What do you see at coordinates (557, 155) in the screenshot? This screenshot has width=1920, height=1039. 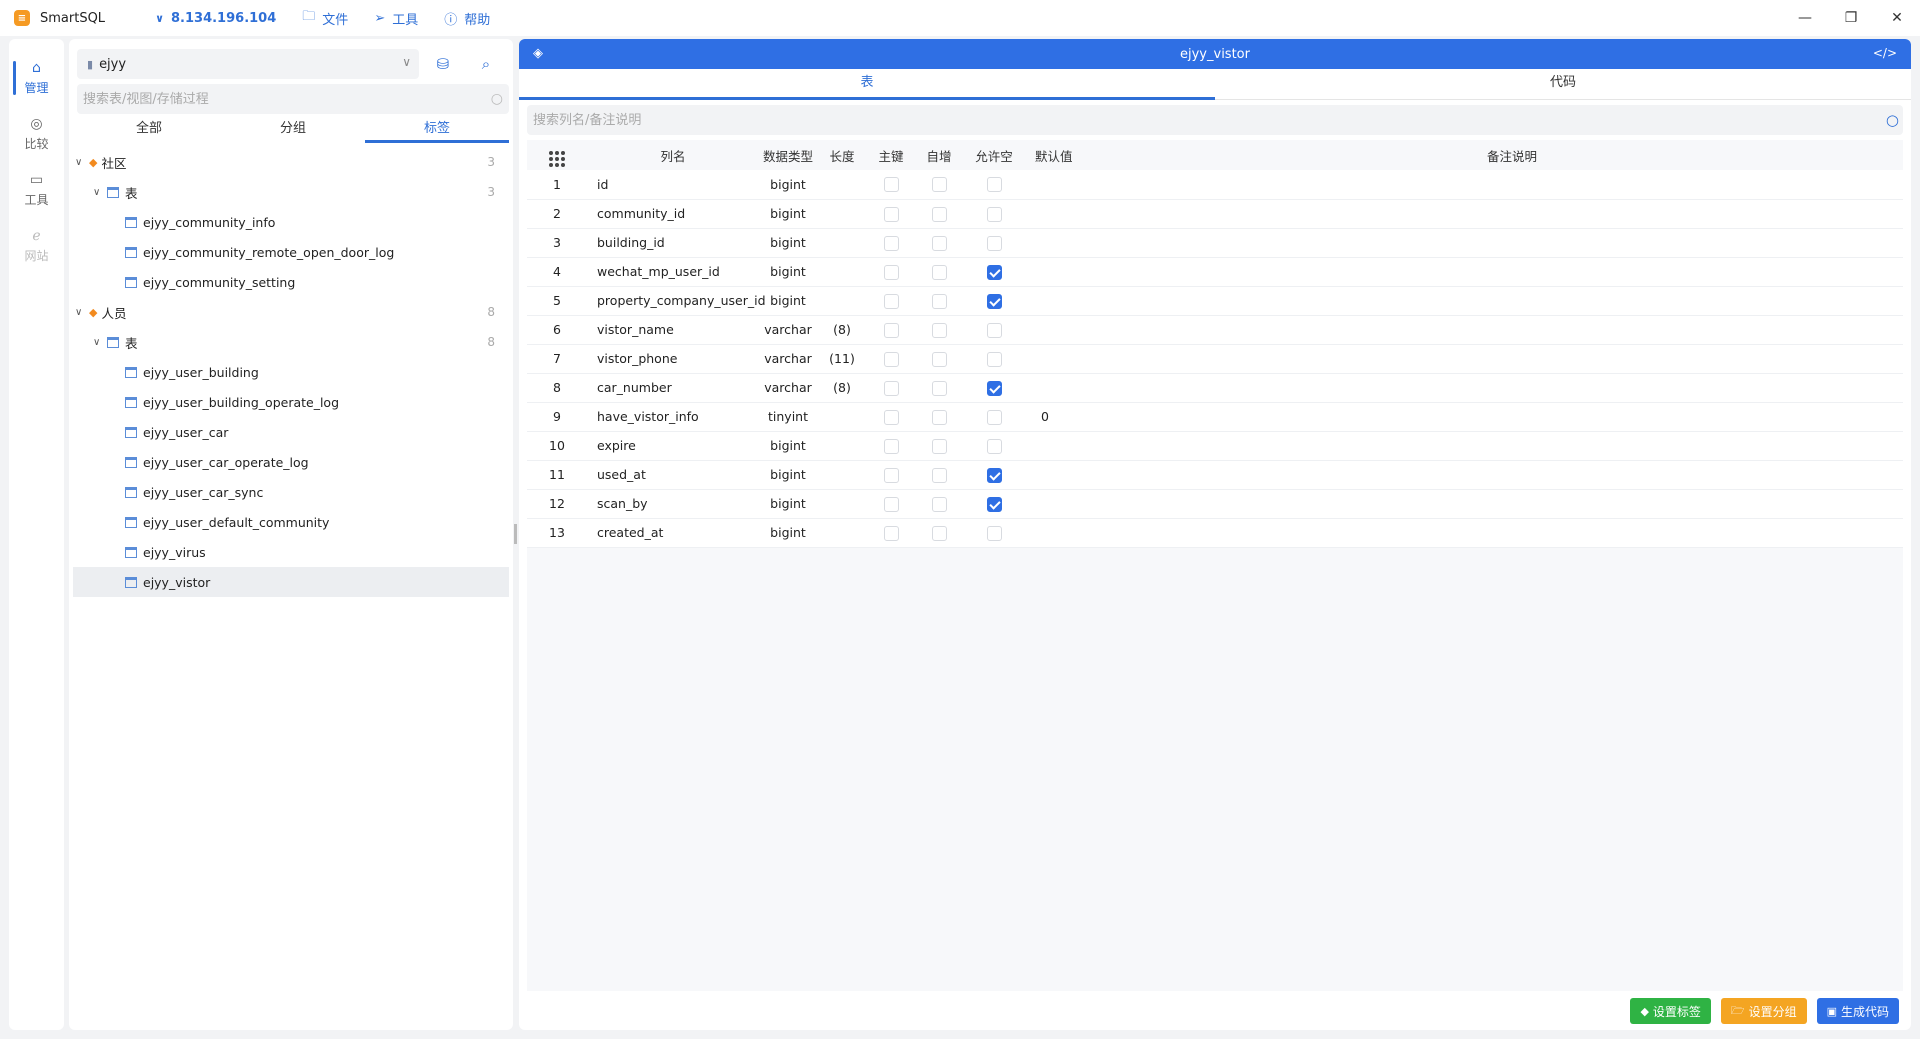 I see `grid-menu-icon` at bounding box center [557, 155].